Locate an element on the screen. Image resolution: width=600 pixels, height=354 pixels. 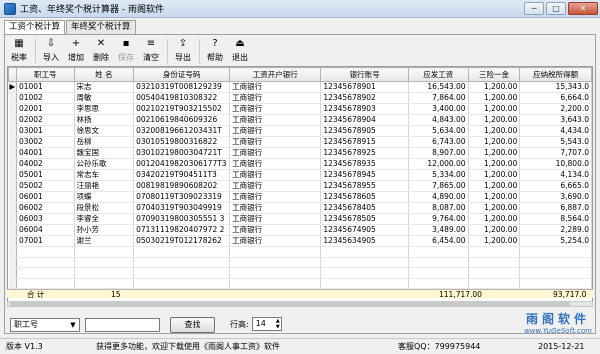
table-cell: 12345678405 is located at coordinates (364, 208).